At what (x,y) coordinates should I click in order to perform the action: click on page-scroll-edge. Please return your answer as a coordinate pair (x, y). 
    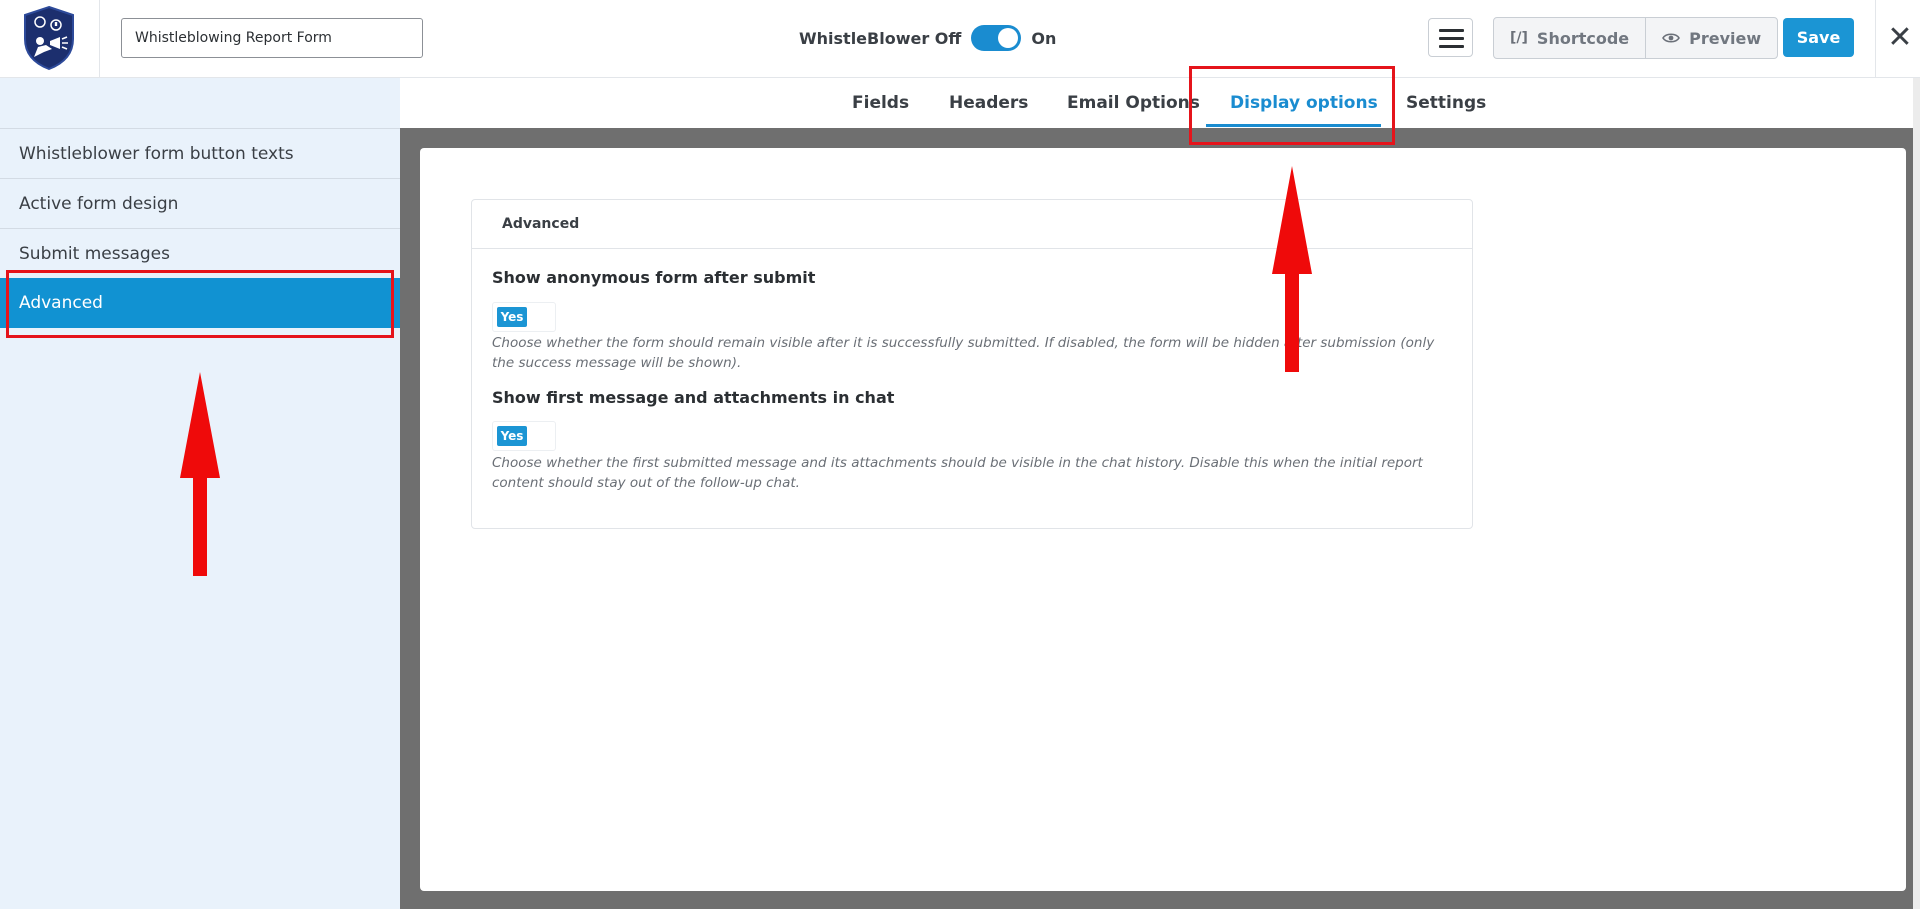
    Looking at the image, I should click on (1916, 493).